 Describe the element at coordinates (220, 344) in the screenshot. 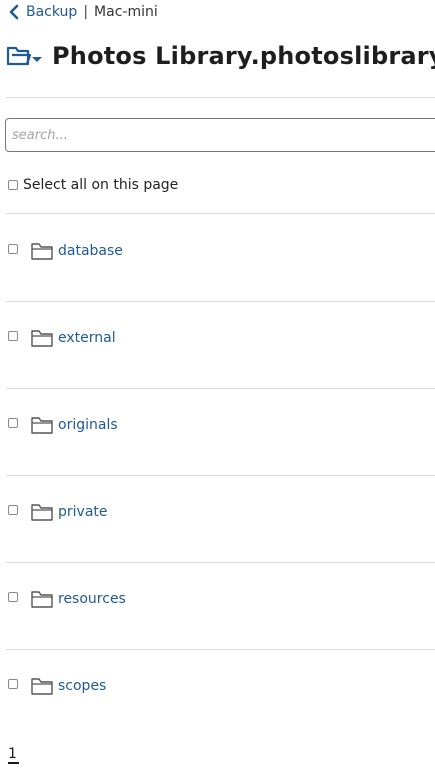

I see `list-item: external` at that location.